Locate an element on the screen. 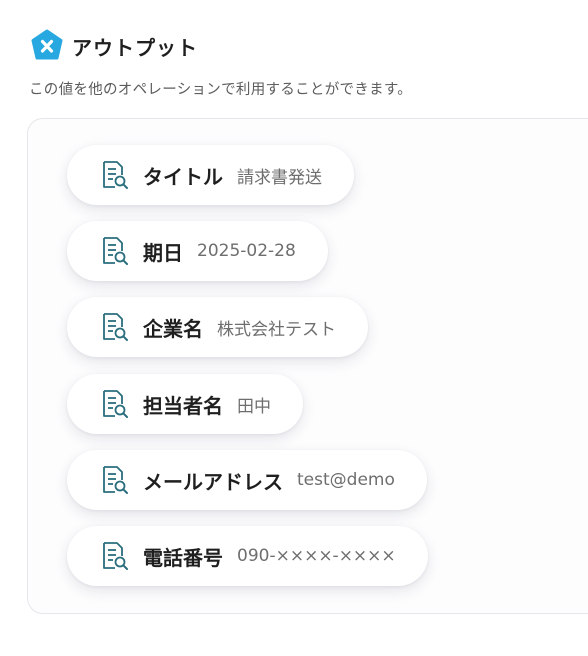 The image size is (588, 656). output-label: 企業名 is located at coordinates (173, 328).